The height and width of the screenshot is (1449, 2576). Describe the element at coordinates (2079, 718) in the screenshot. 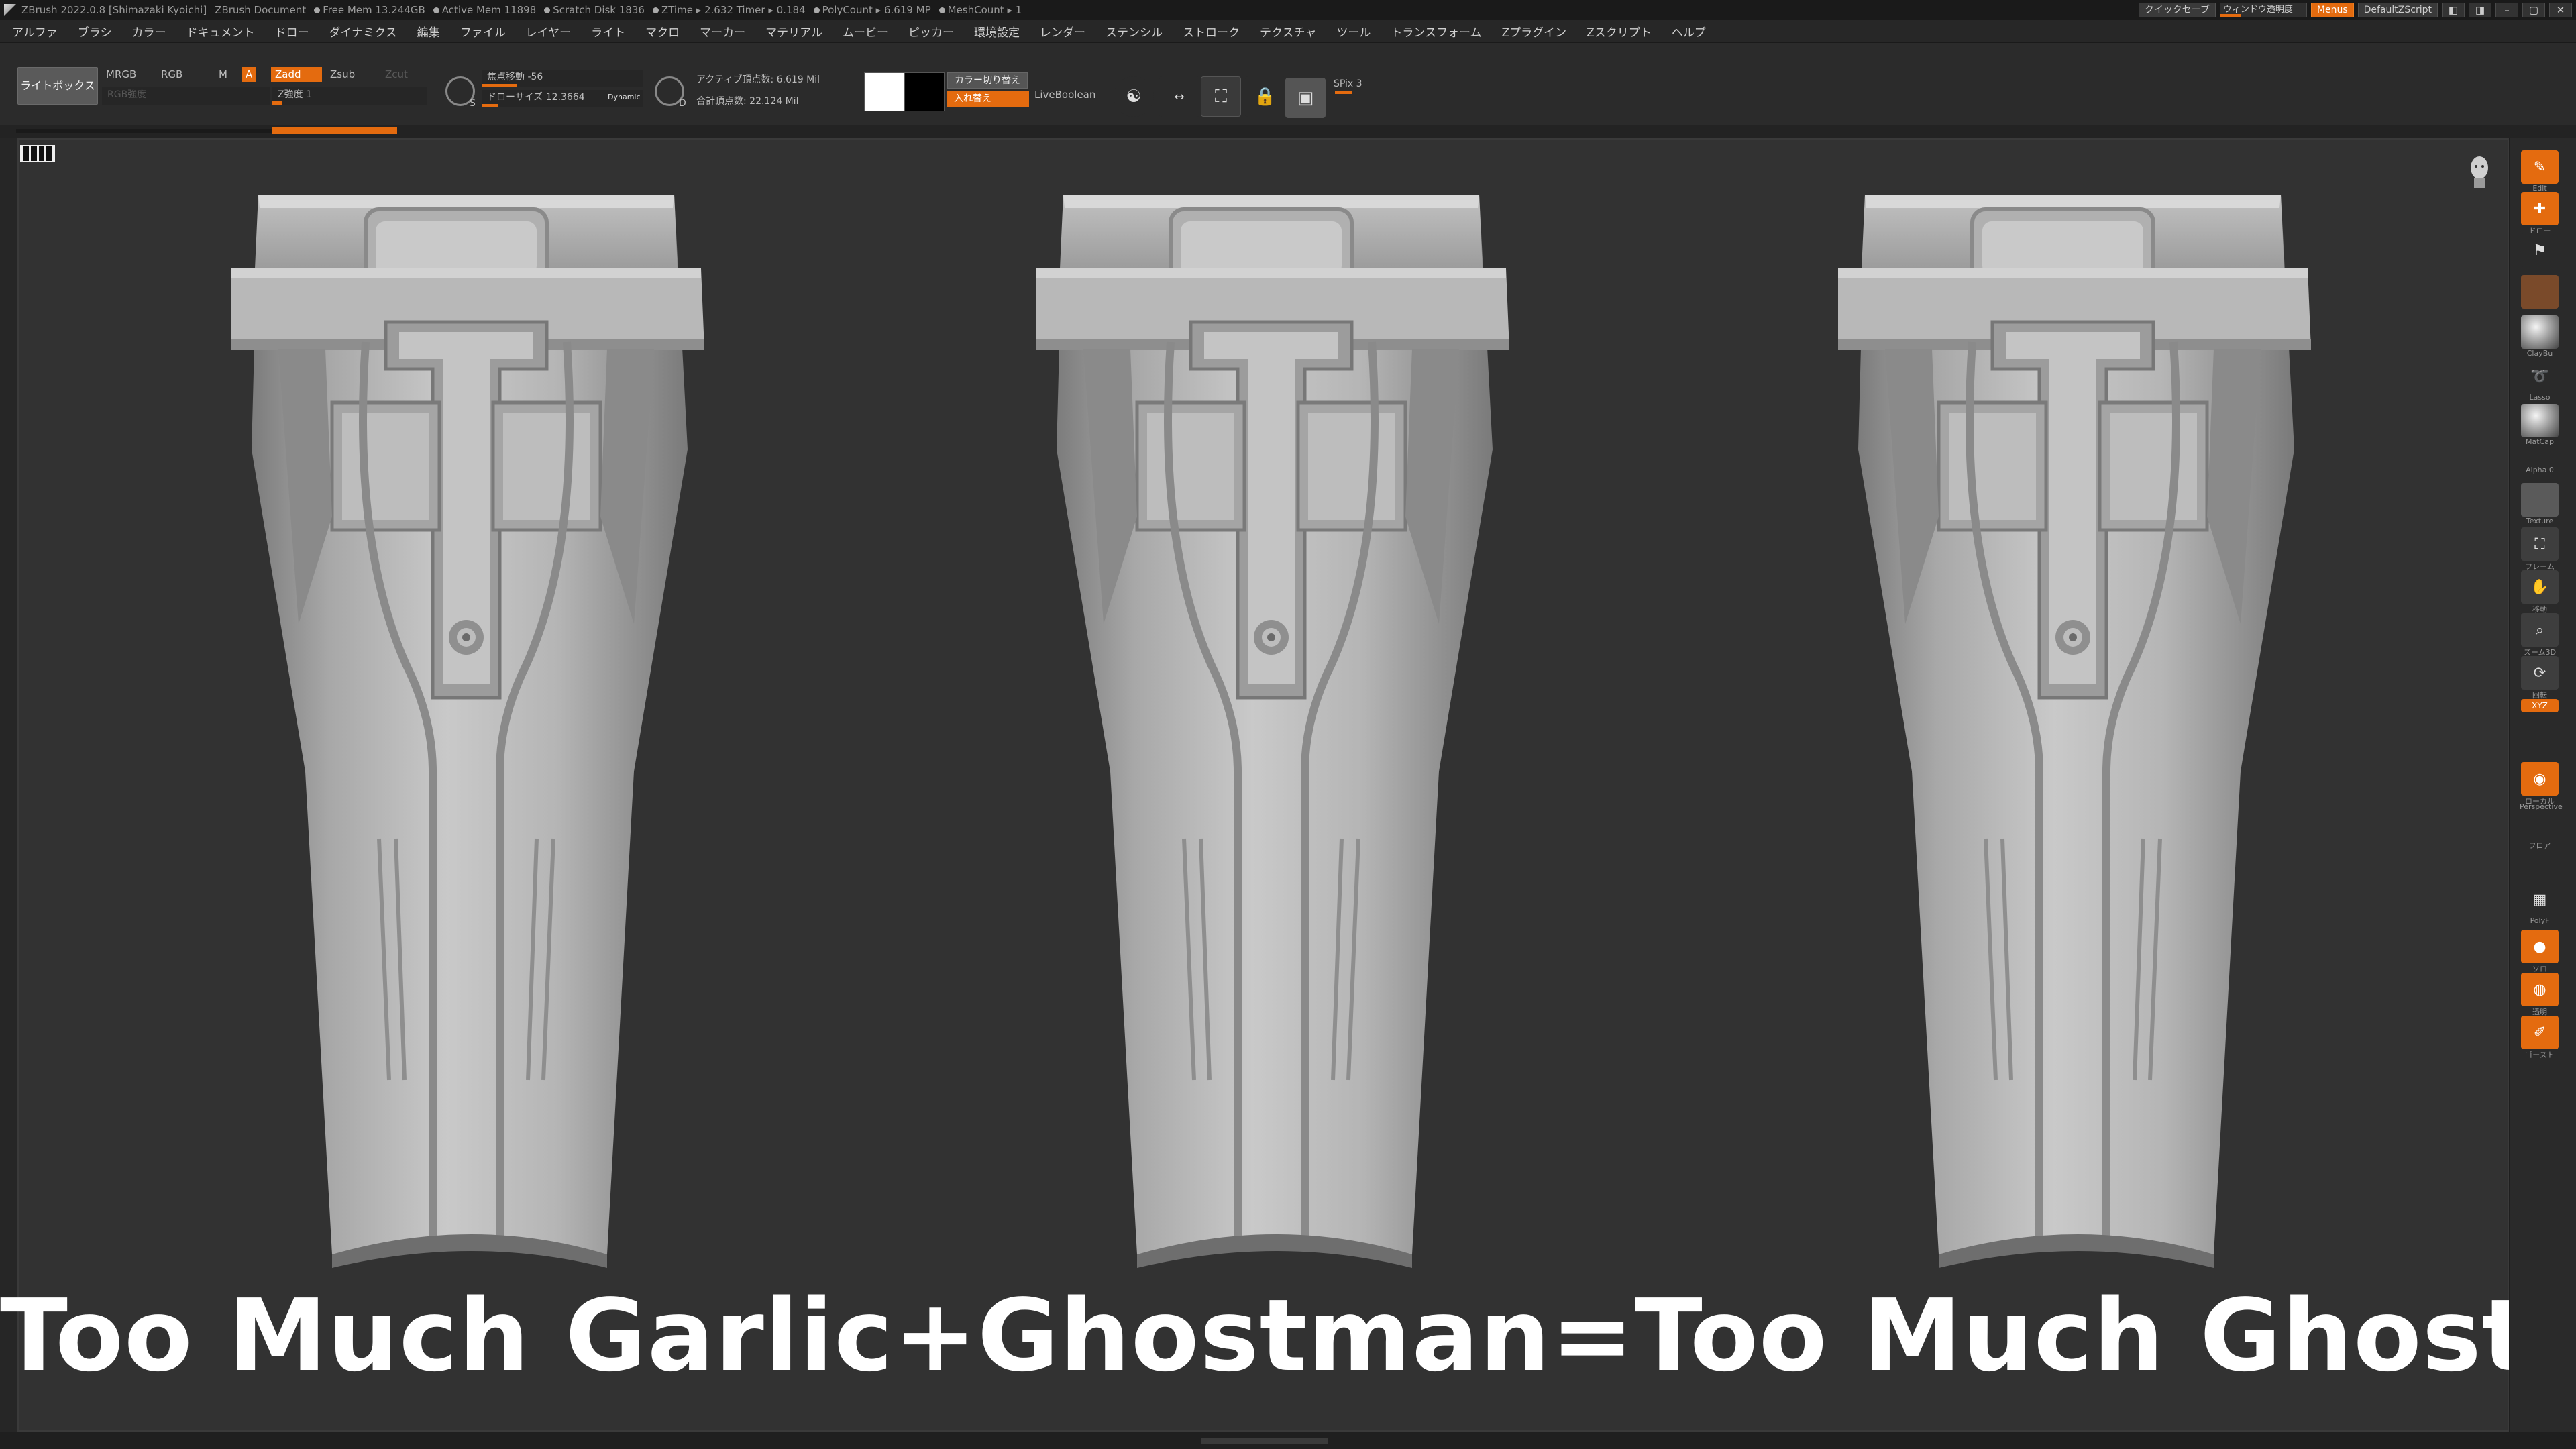

I see `mesh-combined` at that location.